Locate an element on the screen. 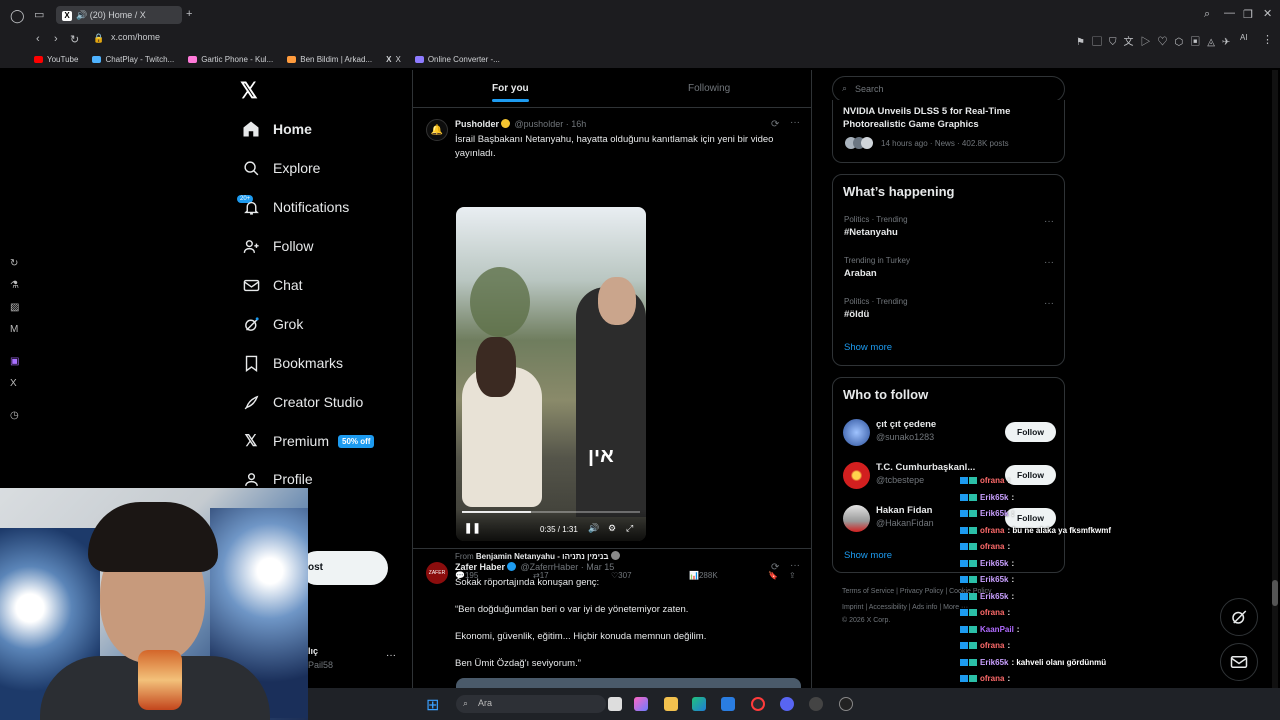 This screenshot has height=720, width=1280. search-input: ⌕ Search is located at coordinates (948, 89).